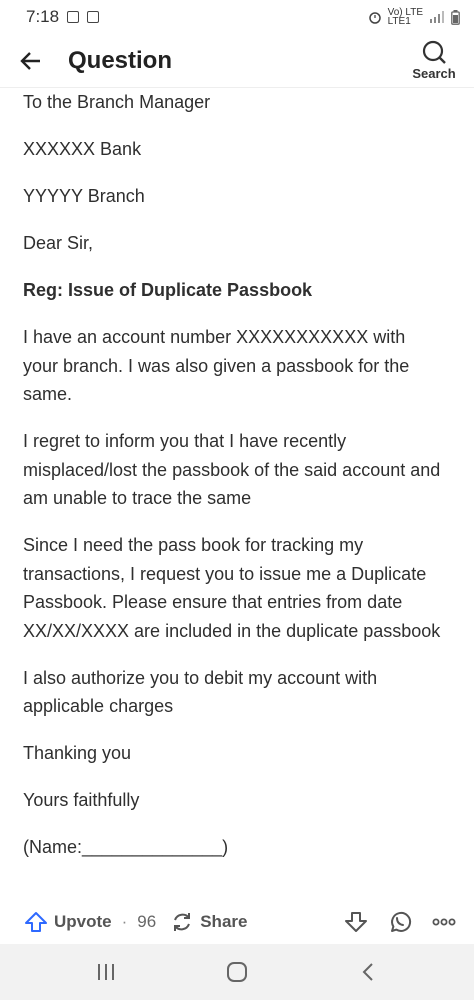  I want to click on status-bar: 7:18 Vo) LTE LTE1, so click(237, 17).